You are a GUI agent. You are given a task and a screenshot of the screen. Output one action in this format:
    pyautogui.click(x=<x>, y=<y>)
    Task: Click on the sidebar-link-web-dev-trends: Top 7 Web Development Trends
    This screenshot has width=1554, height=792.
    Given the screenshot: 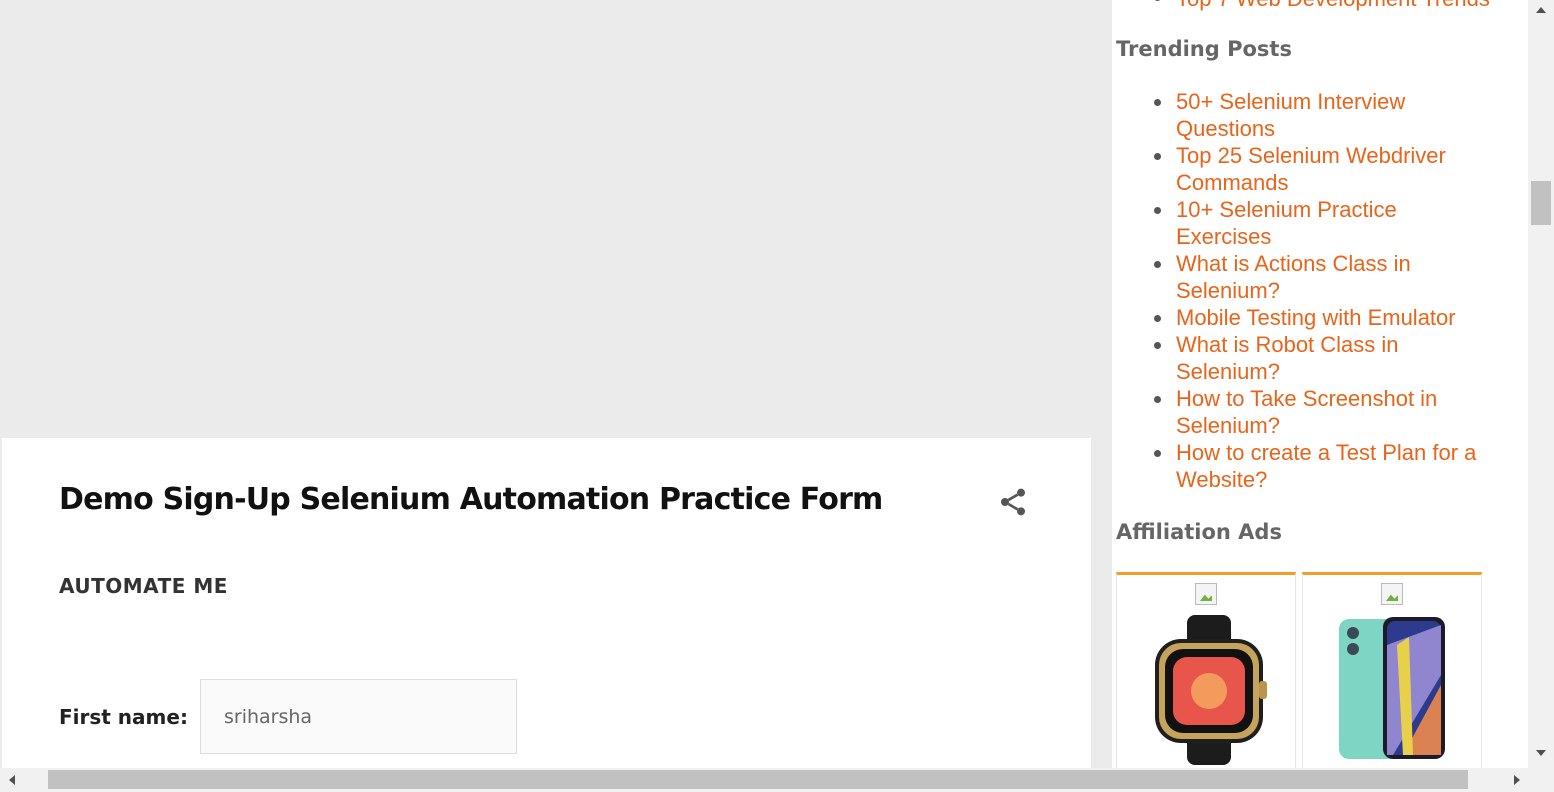 What is the action you would take?
    pyautogui.click(x=1333, y=6)
    